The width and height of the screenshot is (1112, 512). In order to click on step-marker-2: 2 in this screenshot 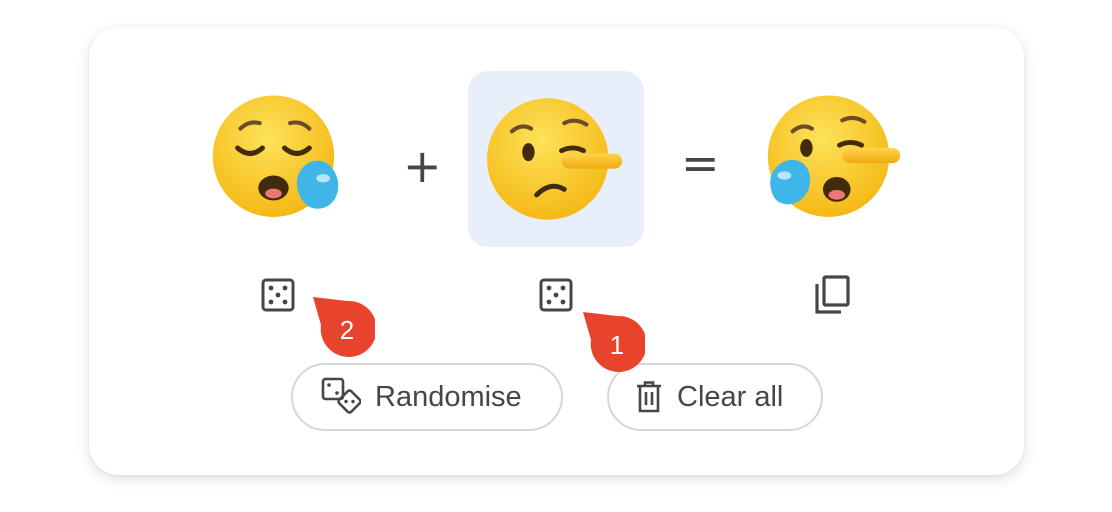, I will do `click(344, 328)`.